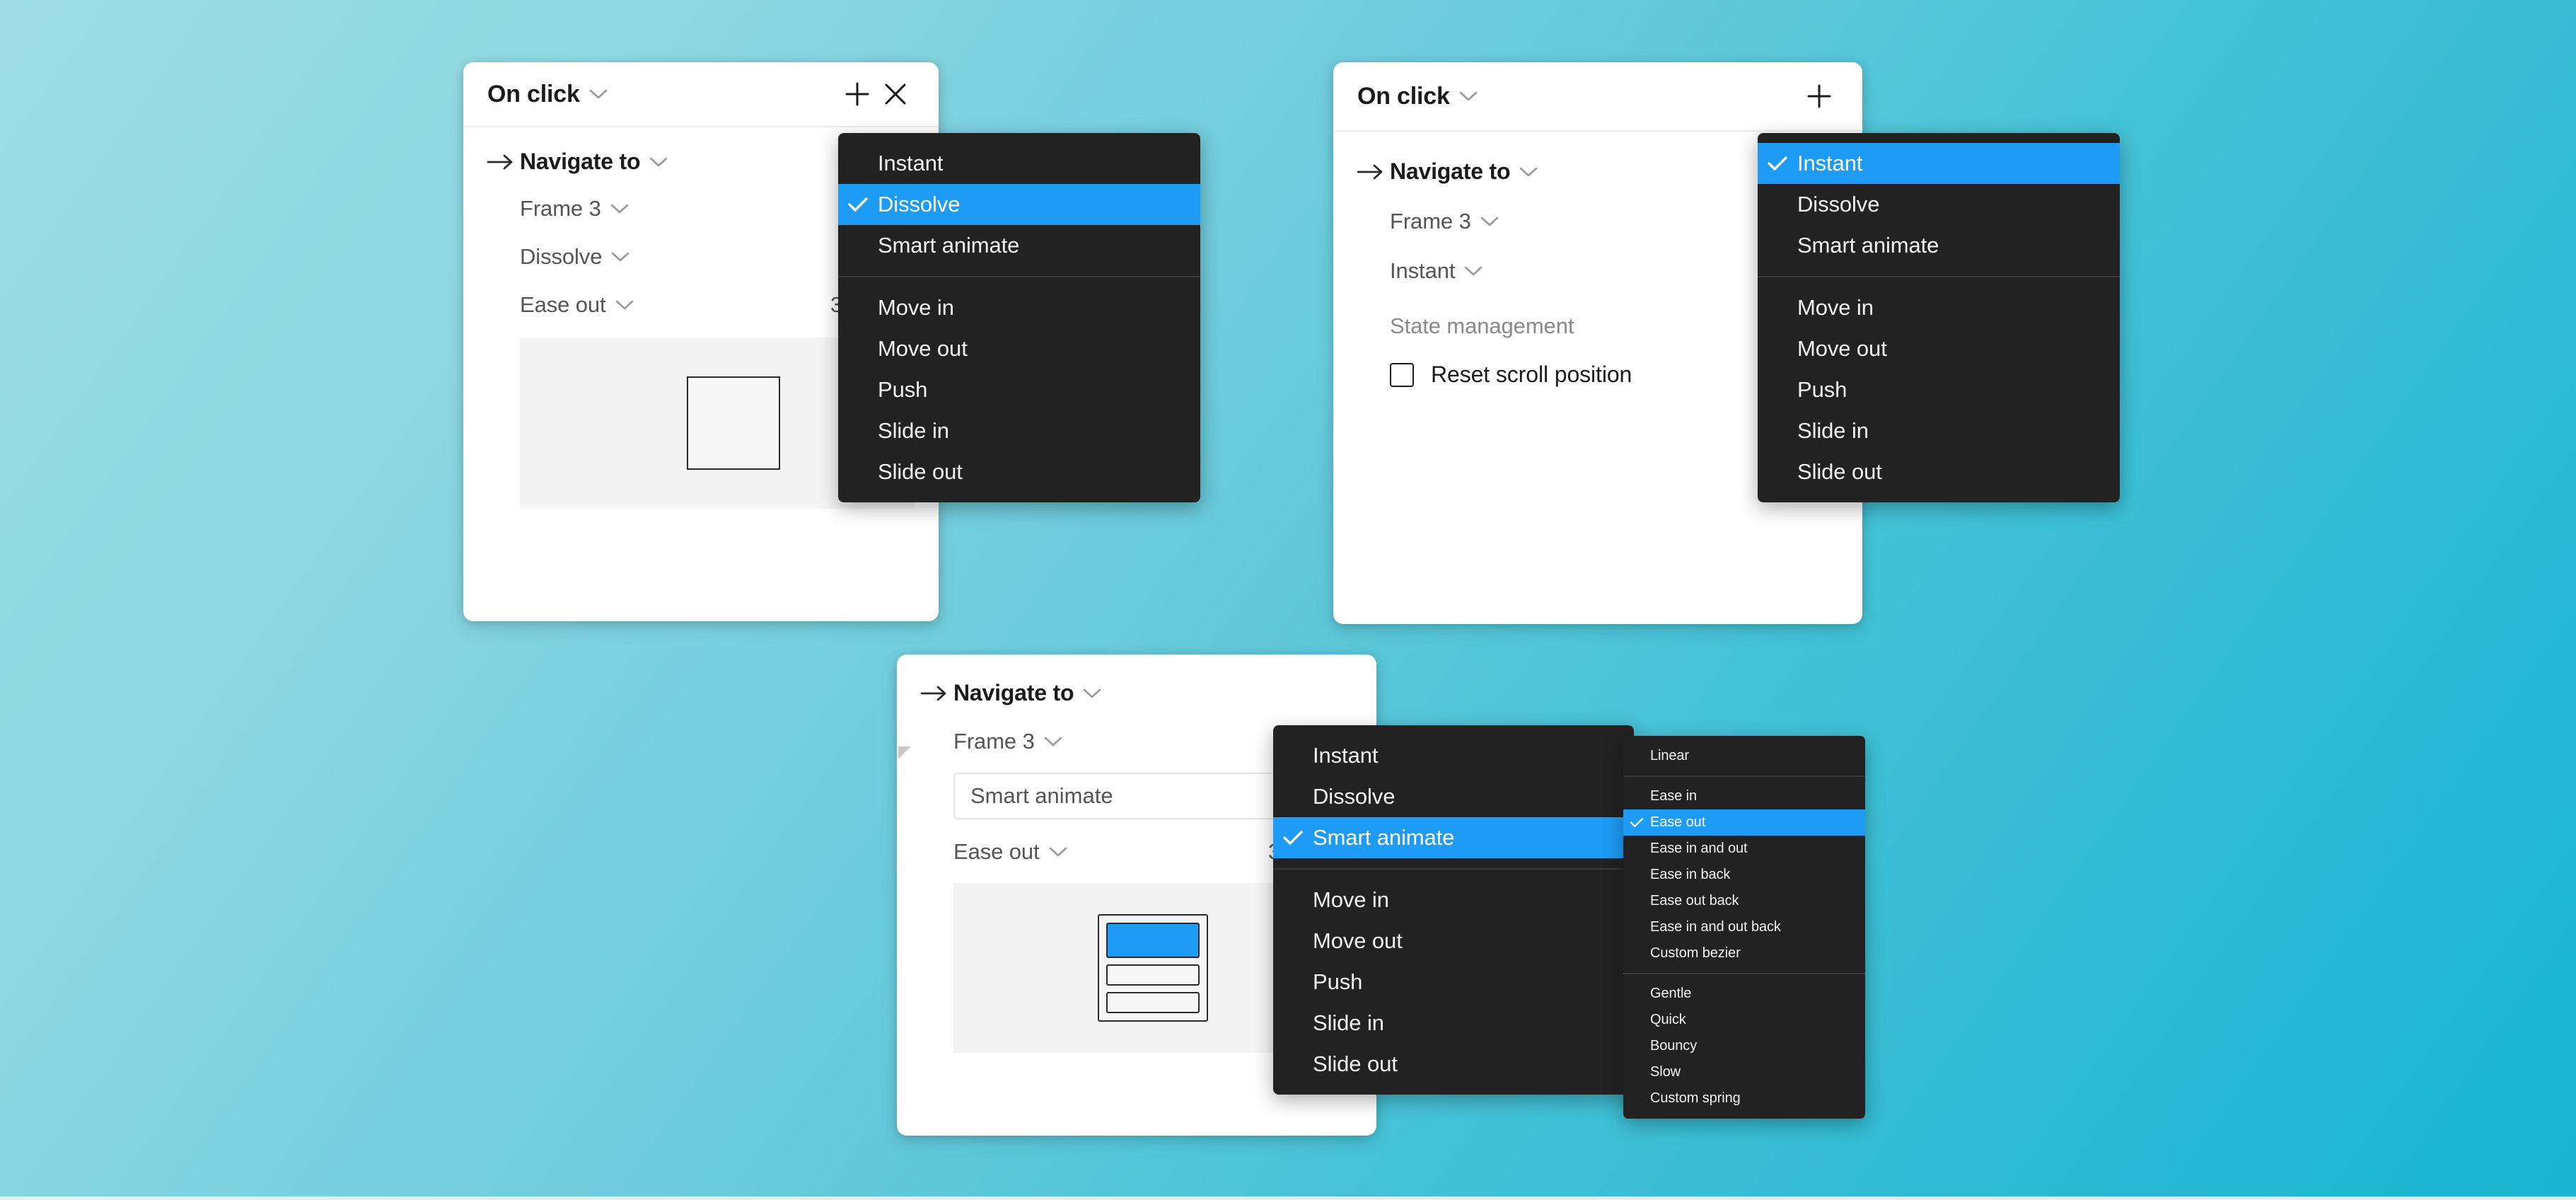  What do you see at coordinates (895, 94) in the screenshot?
I see `close-button` at bounding box center [895, 94].